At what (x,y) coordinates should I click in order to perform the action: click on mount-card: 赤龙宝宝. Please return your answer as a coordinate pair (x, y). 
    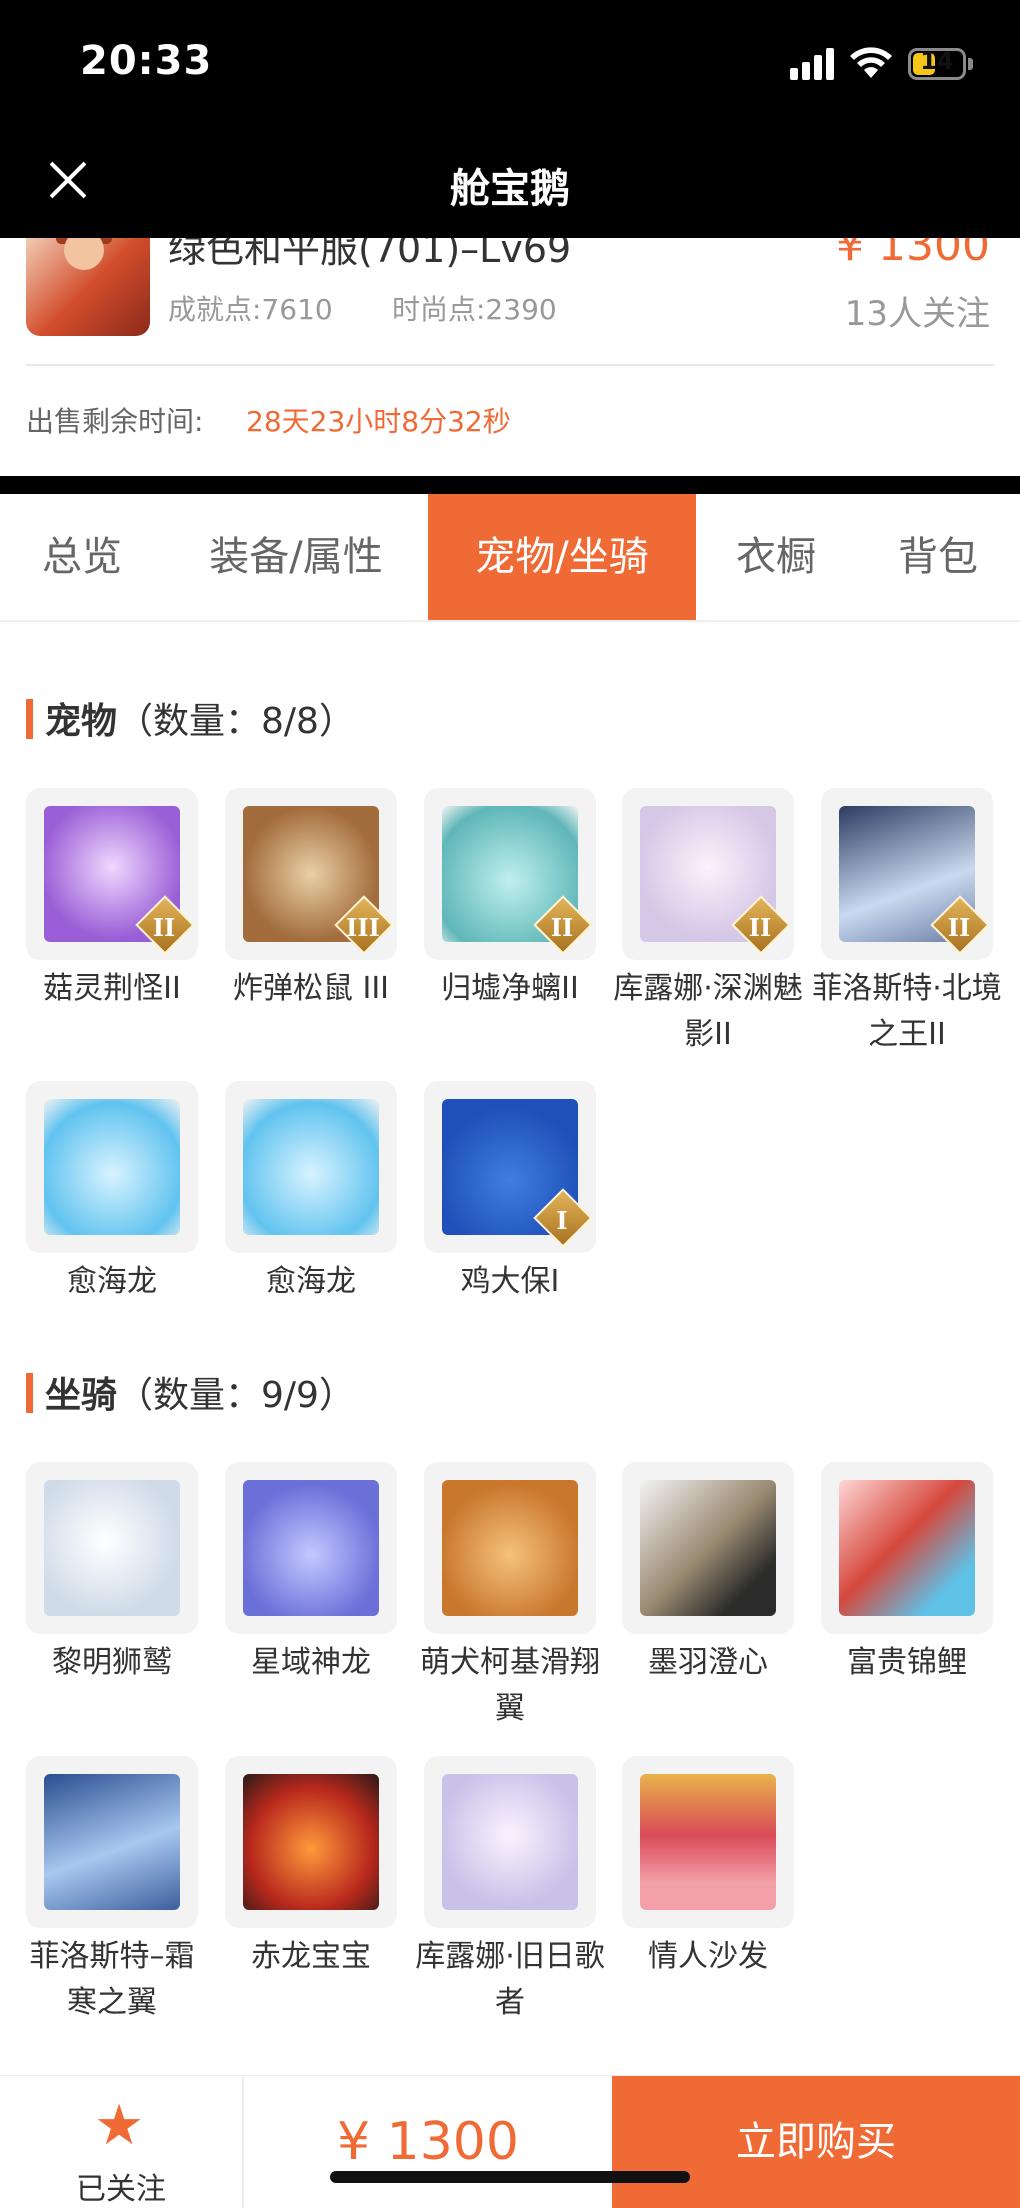
    Looking at the image, I should click on (311, 1868).